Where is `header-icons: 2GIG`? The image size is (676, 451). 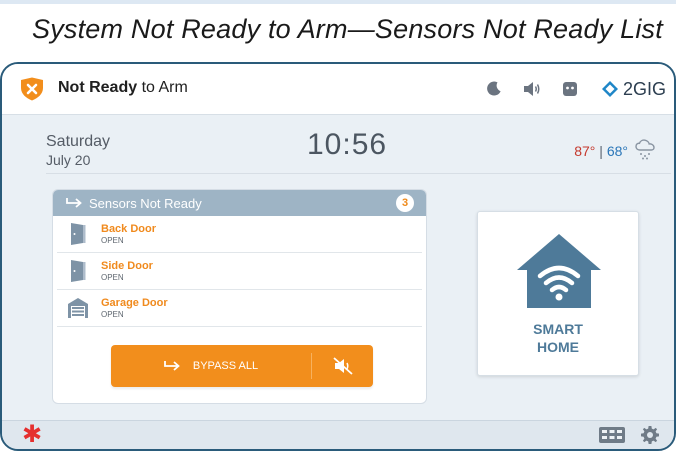 header-icons: 2GIG is located at coordinates (574, 89).